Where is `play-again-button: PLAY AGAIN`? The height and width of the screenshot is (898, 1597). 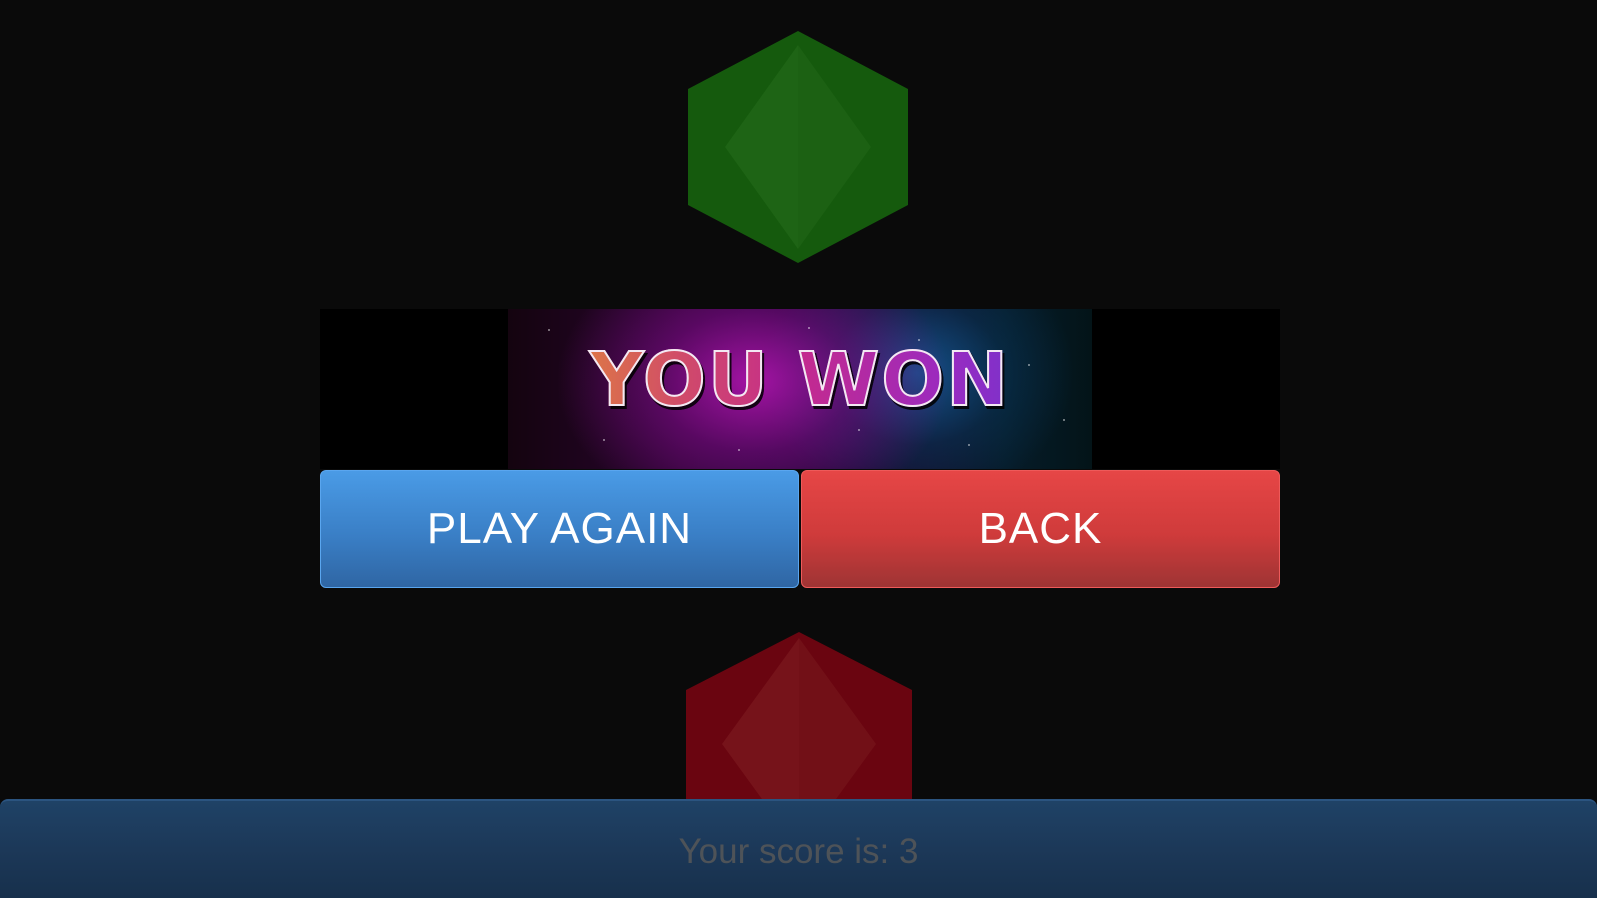 play-again-button: PLAY AGAIN is located at coordinates (559, 529).